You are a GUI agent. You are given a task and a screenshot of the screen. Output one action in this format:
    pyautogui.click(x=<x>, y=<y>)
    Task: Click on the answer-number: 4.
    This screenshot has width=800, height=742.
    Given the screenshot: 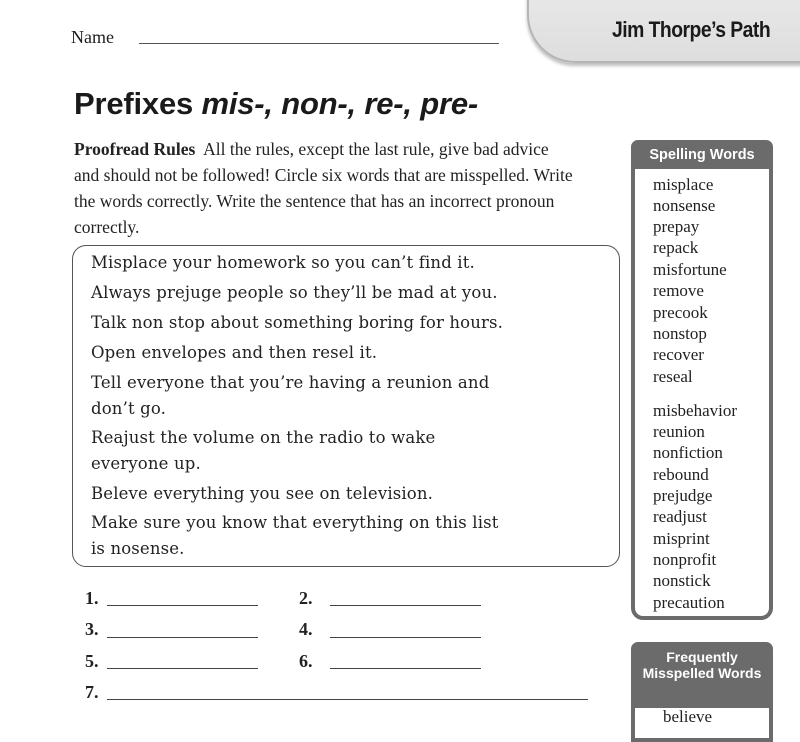 What is the action you would take?
    pyautogui.click(x=306, y=629)
    